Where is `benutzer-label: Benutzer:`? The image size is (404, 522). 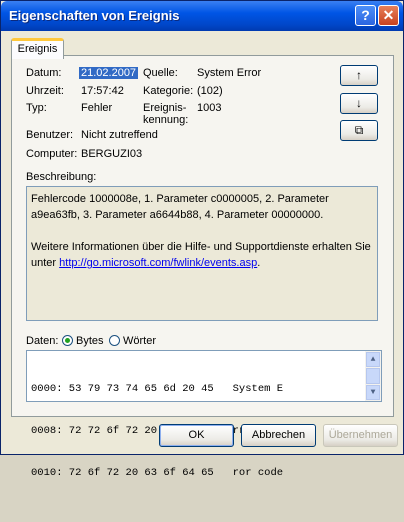
benutzer-label: Benutzer: is located at coordinates (50, 135).